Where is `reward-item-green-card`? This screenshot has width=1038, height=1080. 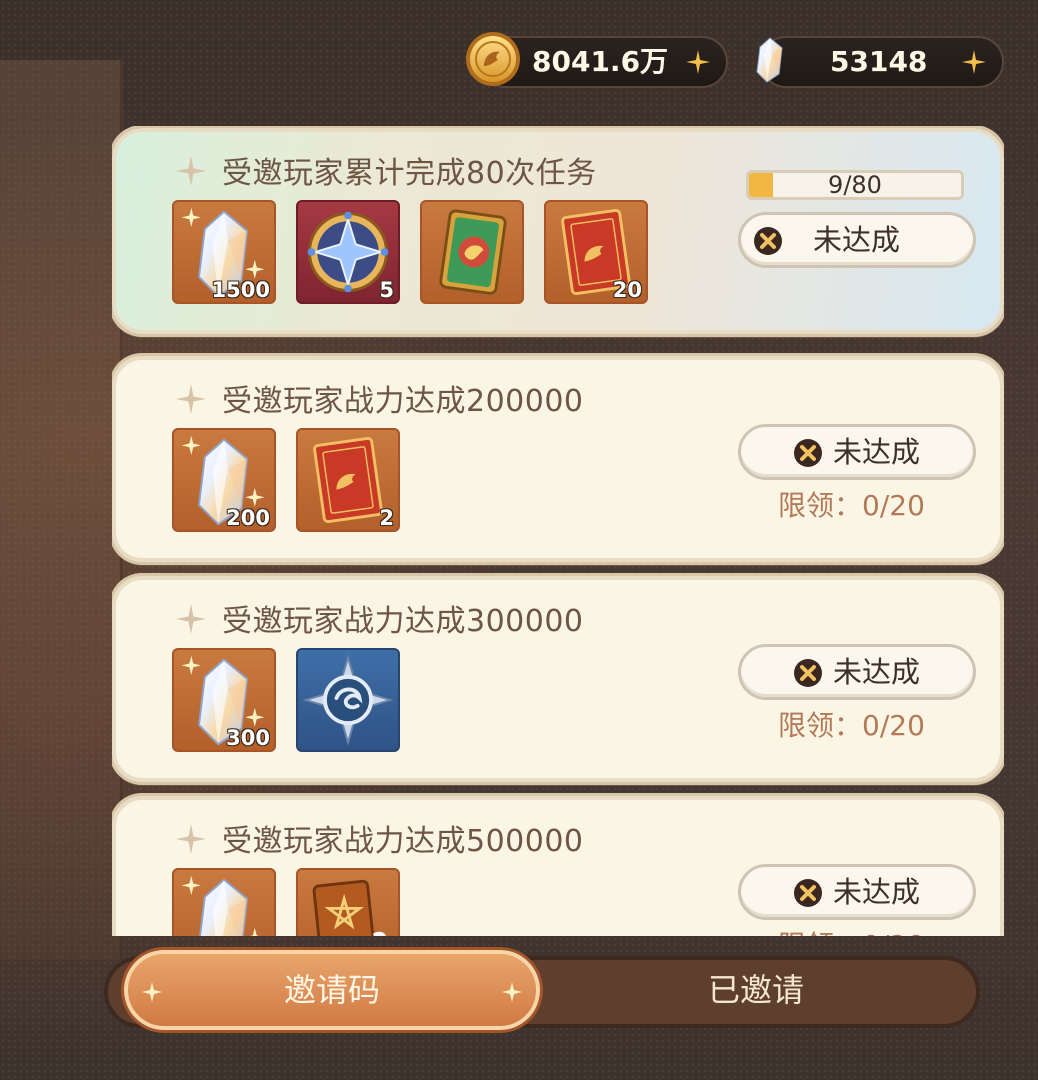 reward-item-green-card is located at coordinates (472, 252).